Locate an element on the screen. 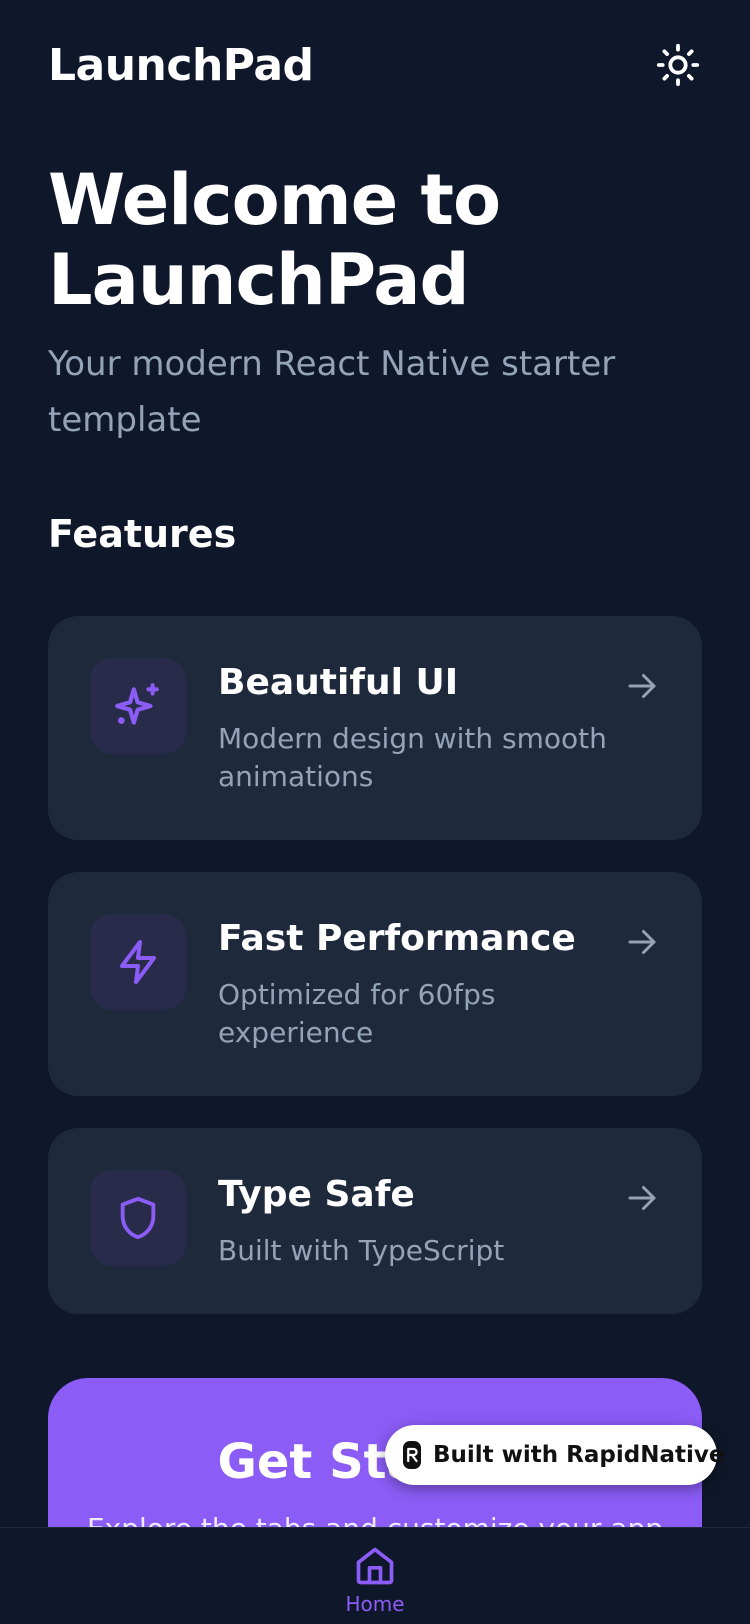  home-icon is located at coordinates (375, 1566).